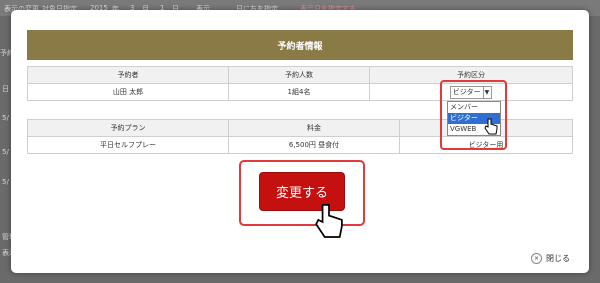 This screenshot has width=600, height=283. I want to click on modal-title: 予約者情報, so click(300, 45).